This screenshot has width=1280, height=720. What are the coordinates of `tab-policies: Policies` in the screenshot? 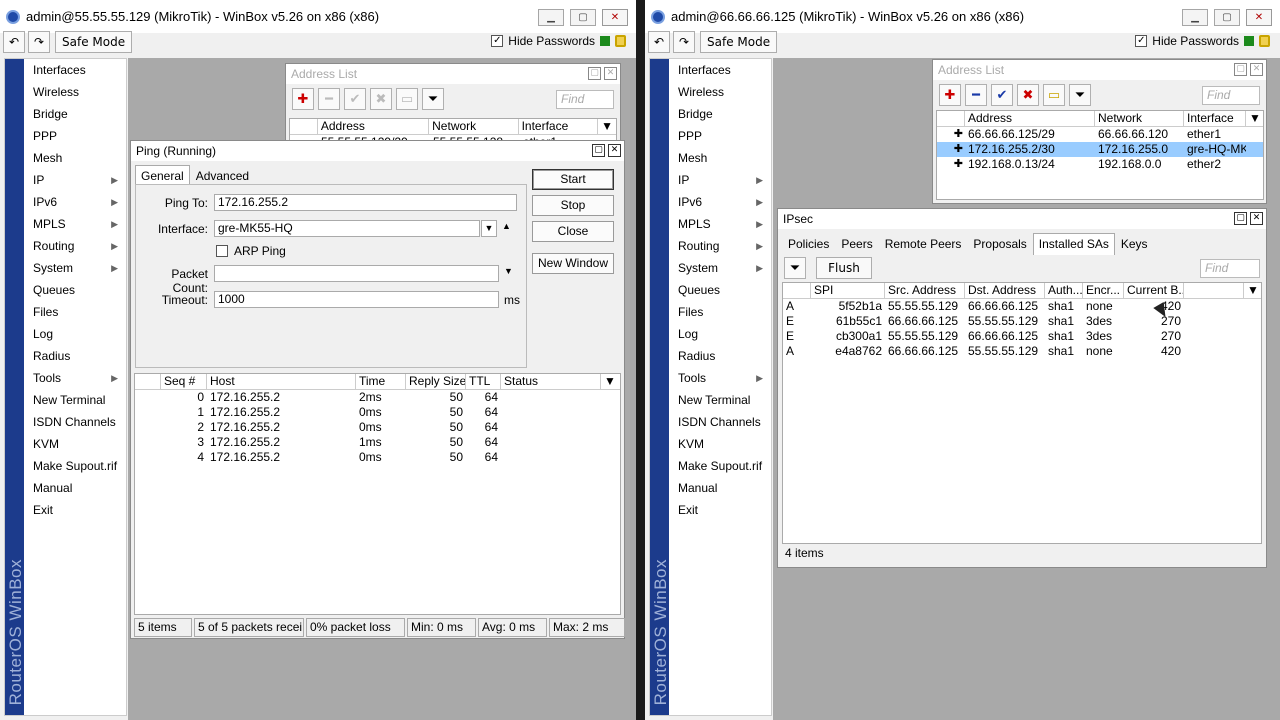 It's located at (808, 244).